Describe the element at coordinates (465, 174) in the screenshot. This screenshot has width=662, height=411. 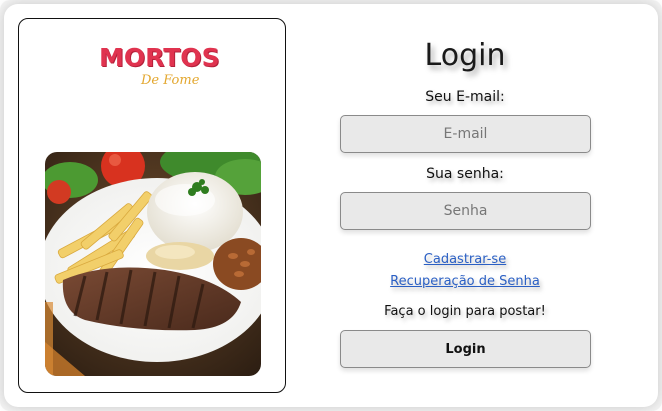
I see `password-label: Sua senha:` at that location.